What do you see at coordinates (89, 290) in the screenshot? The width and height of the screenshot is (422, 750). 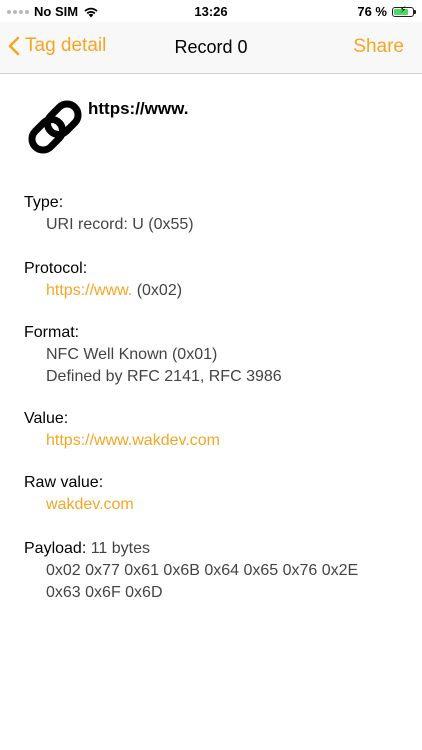 I see `protocol-link: https://www.` at bounding box center [89, 290].